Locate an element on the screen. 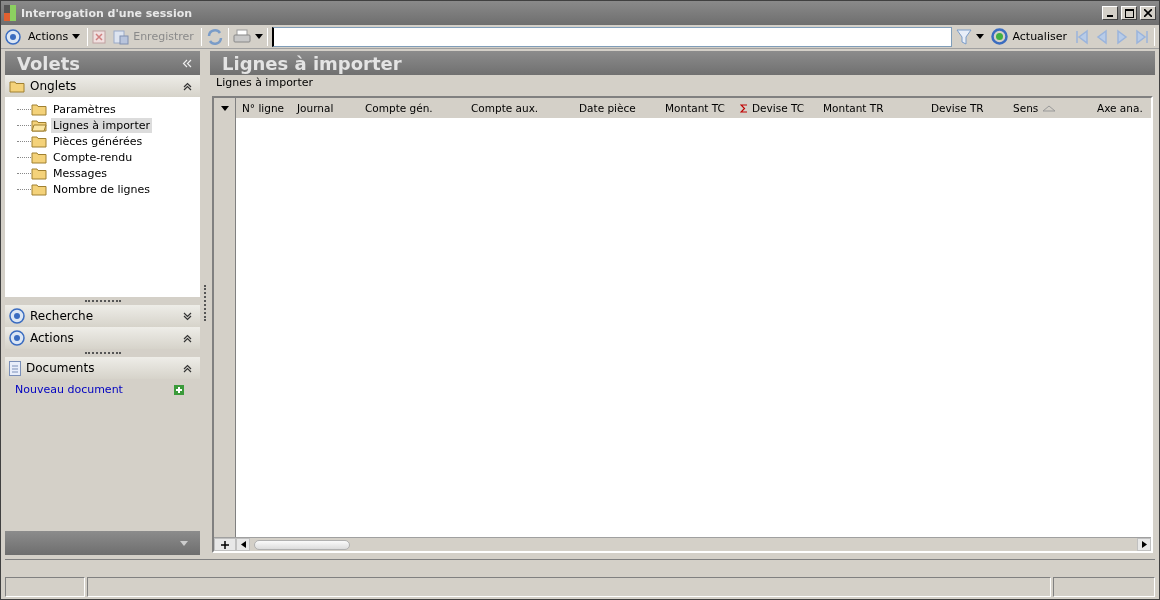 Image resolution: width=1160 pixels, height=600 pixels. tree-item: Paramètres is located at coordinates (84, 109).